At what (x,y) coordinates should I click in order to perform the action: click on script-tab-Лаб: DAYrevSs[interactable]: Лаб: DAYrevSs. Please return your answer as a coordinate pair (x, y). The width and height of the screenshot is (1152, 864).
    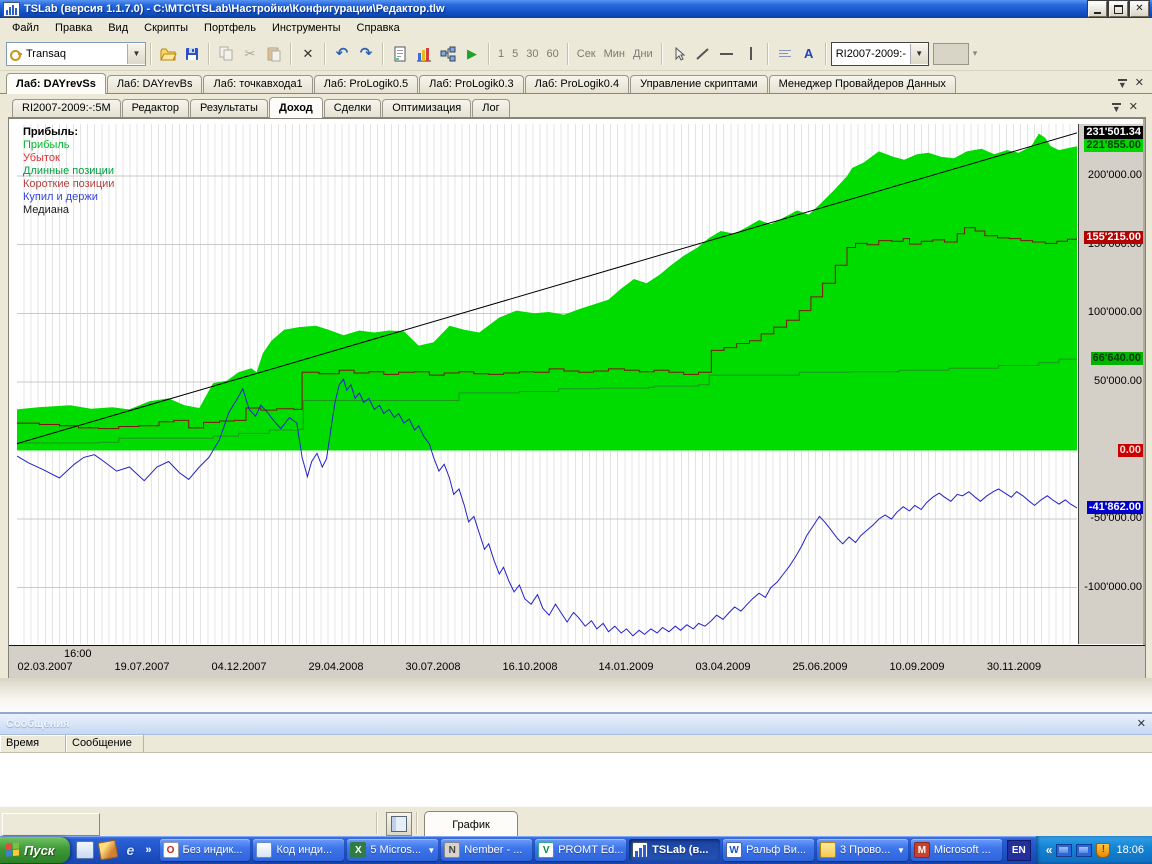
    Looking at the image, I should click on (56, 83).